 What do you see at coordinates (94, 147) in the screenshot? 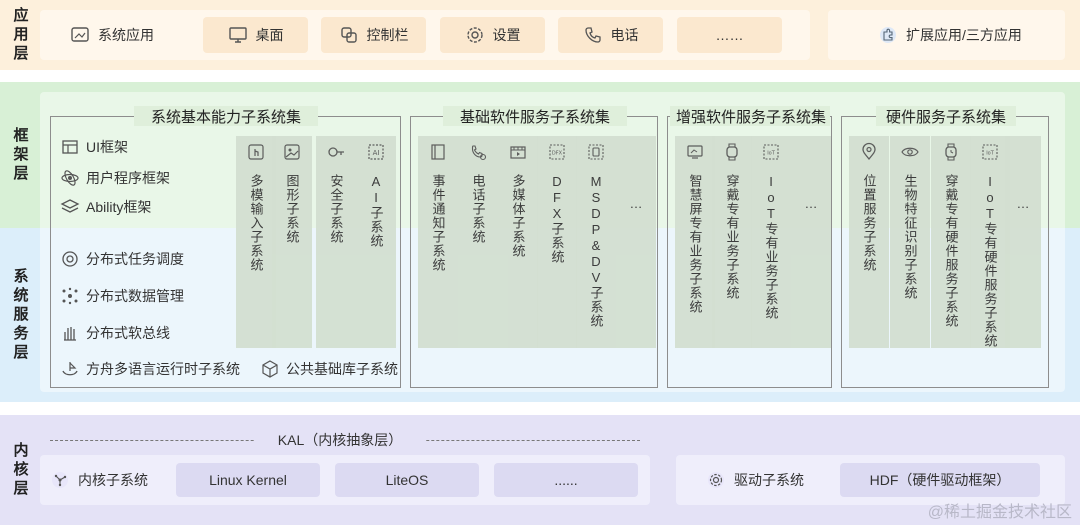
I see `ui-framework-item: UI框架` at bounding box center [94, 147].